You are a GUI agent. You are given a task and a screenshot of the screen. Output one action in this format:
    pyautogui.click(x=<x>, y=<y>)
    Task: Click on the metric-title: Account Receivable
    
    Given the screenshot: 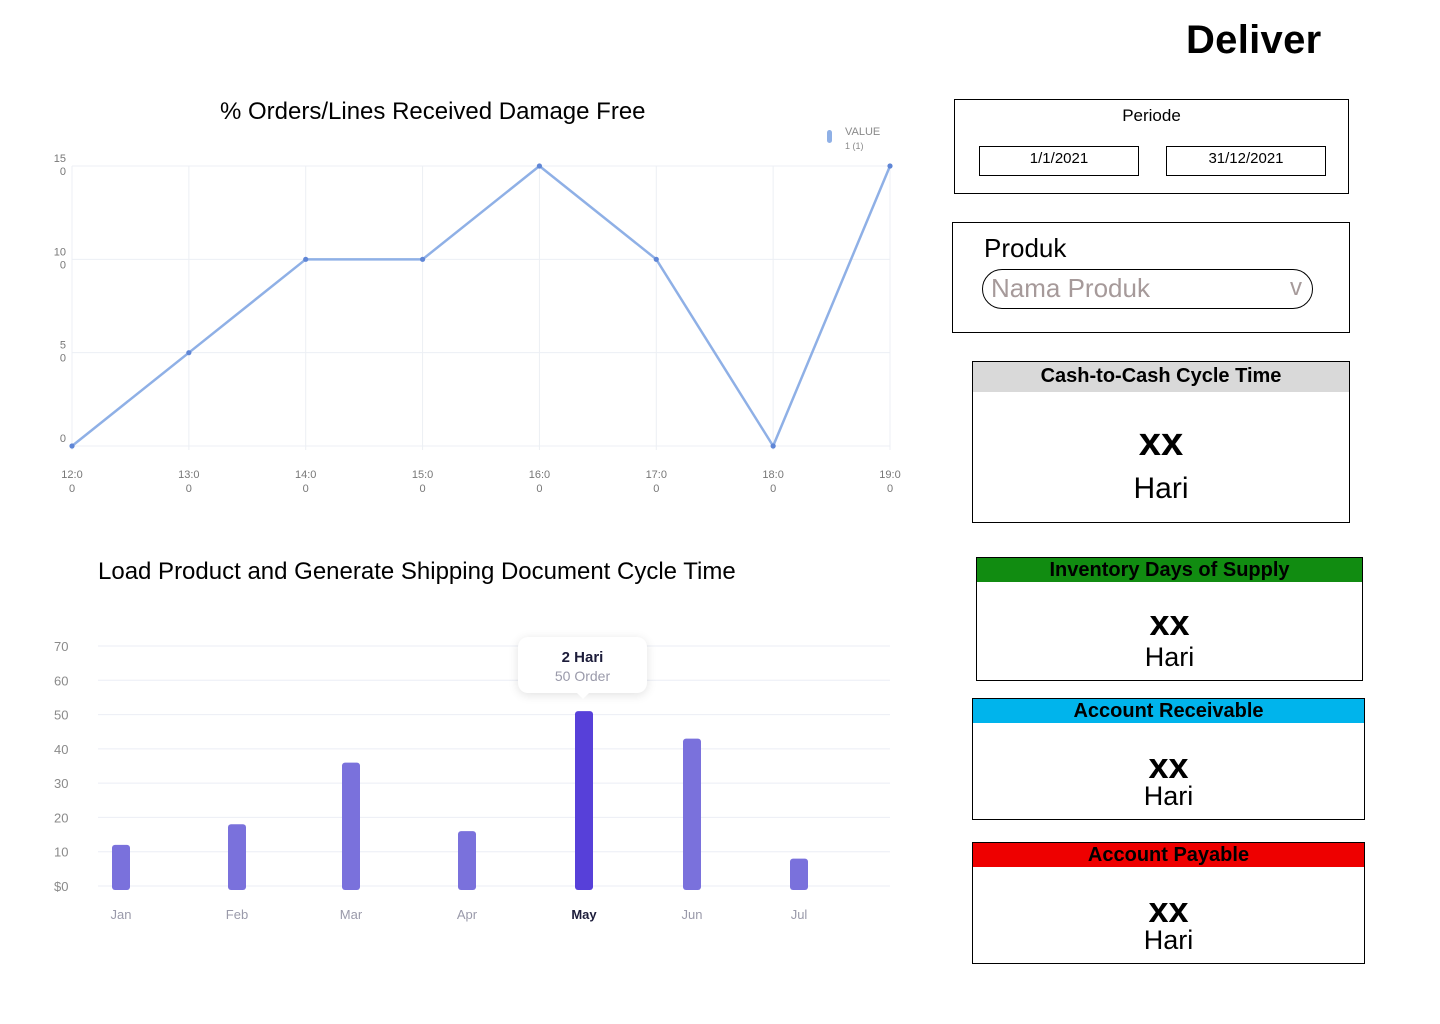 What is the action you would take?
    pyautogui.click(x=1168, y=711)
    